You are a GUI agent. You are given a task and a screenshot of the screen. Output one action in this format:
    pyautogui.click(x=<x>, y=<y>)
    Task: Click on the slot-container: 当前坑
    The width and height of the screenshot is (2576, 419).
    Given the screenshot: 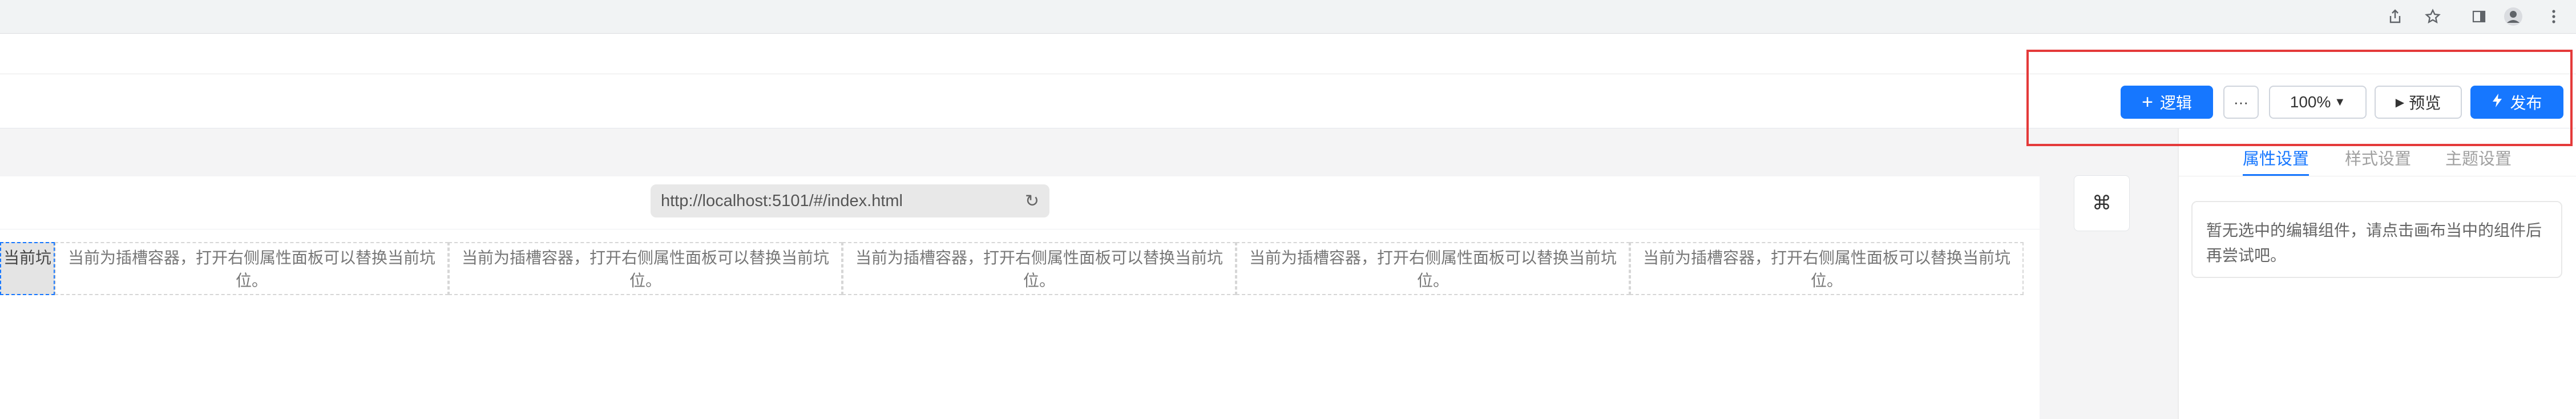 What is the action you would take?
    pyautogui.click(x=27, y=268)
    